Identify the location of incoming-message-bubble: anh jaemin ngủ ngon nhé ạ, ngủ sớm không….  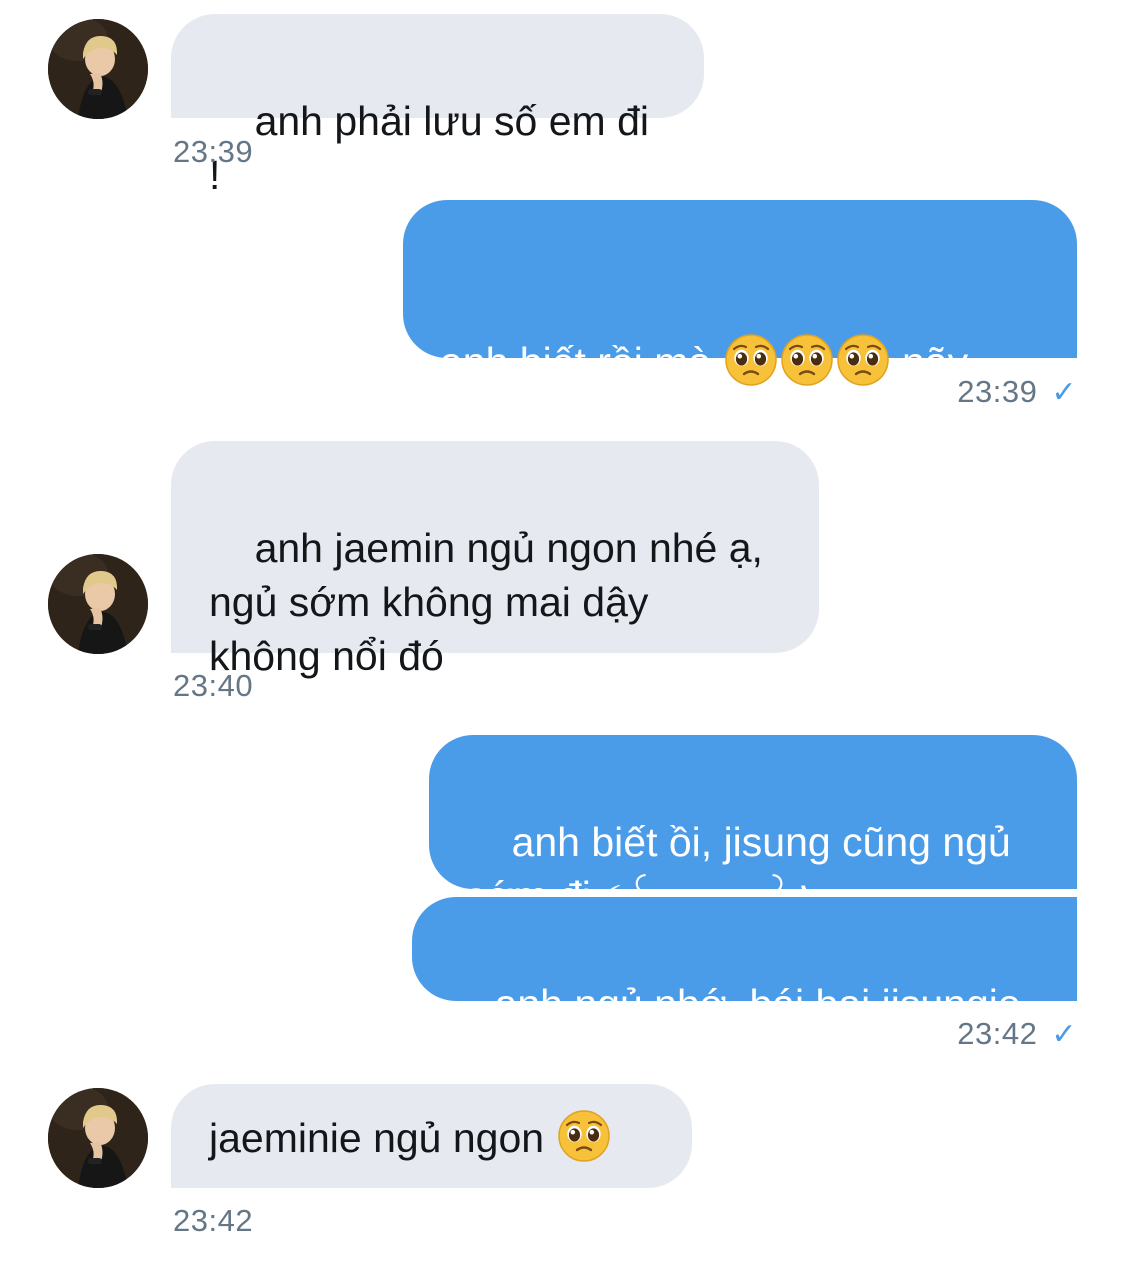
(495, 560).